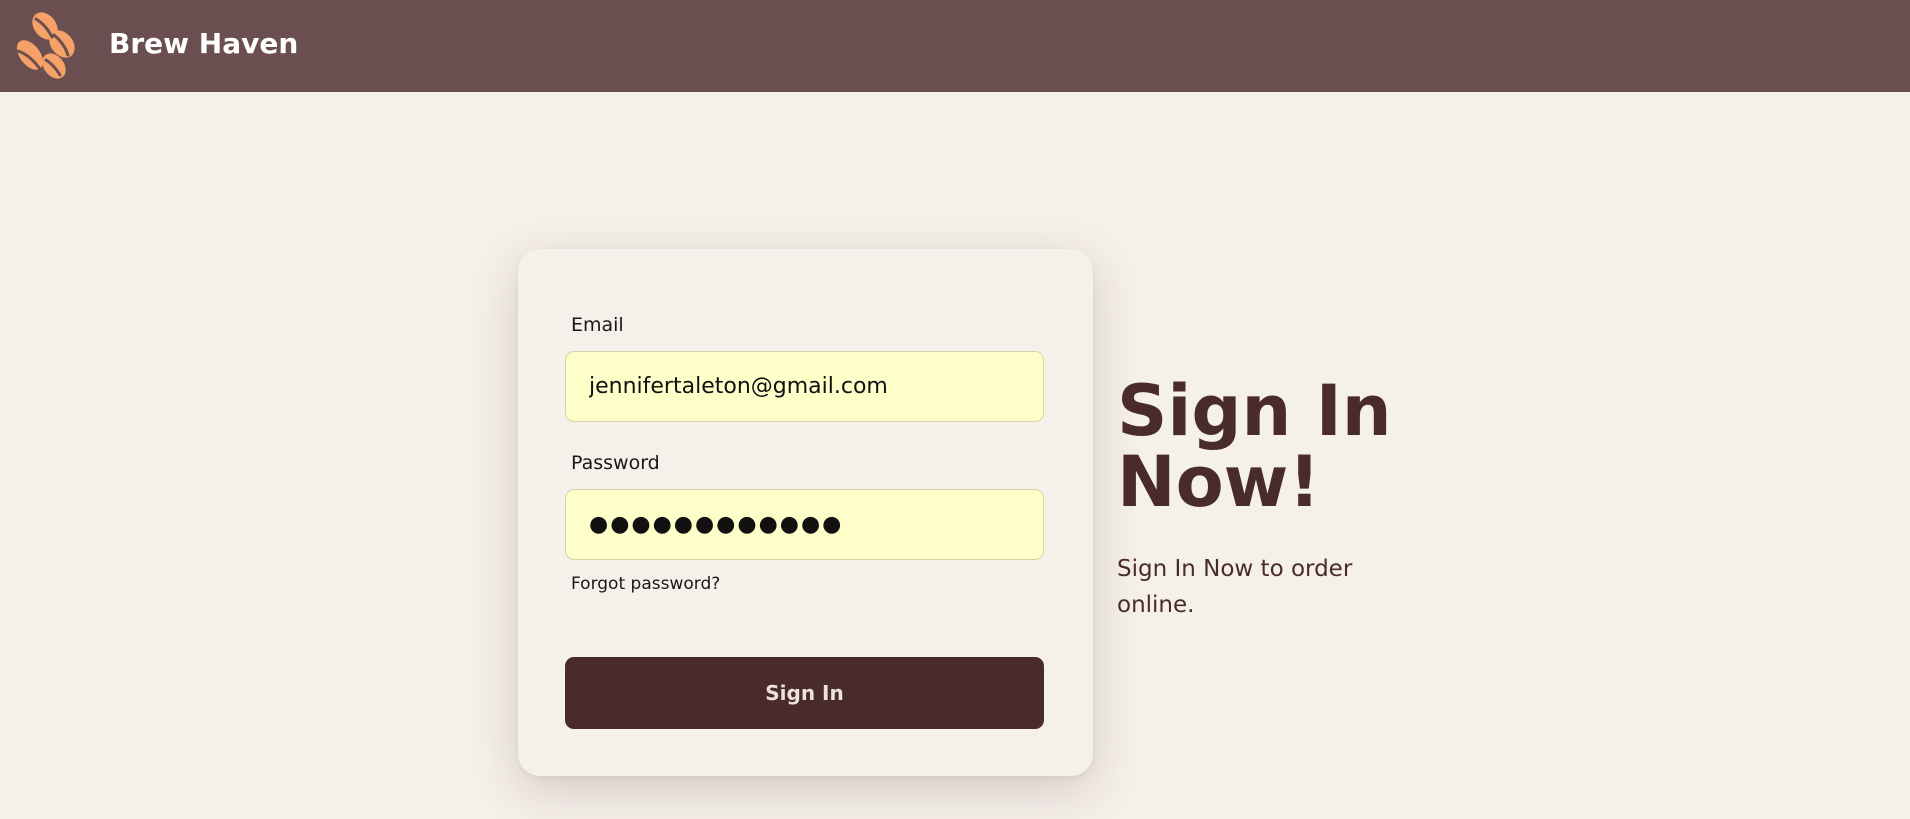  I want to click on hero-title: Sign In Now!, so click(1254, 446).